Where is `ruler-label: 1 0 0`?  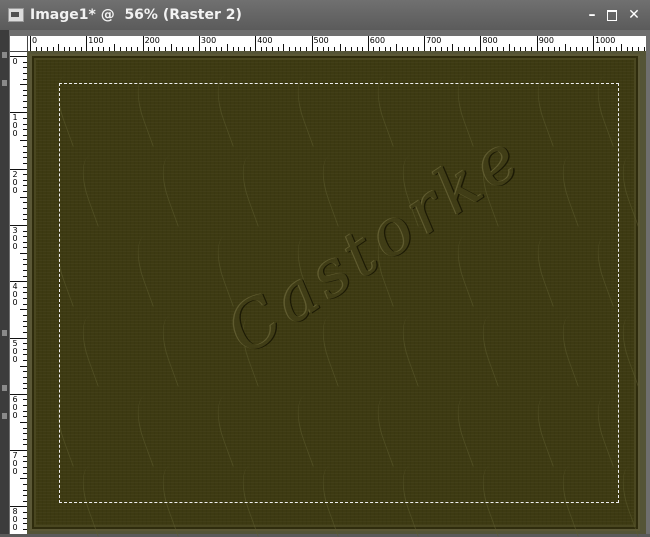 ruler-label: 1 0 0 is located at coordinates (15, 126).